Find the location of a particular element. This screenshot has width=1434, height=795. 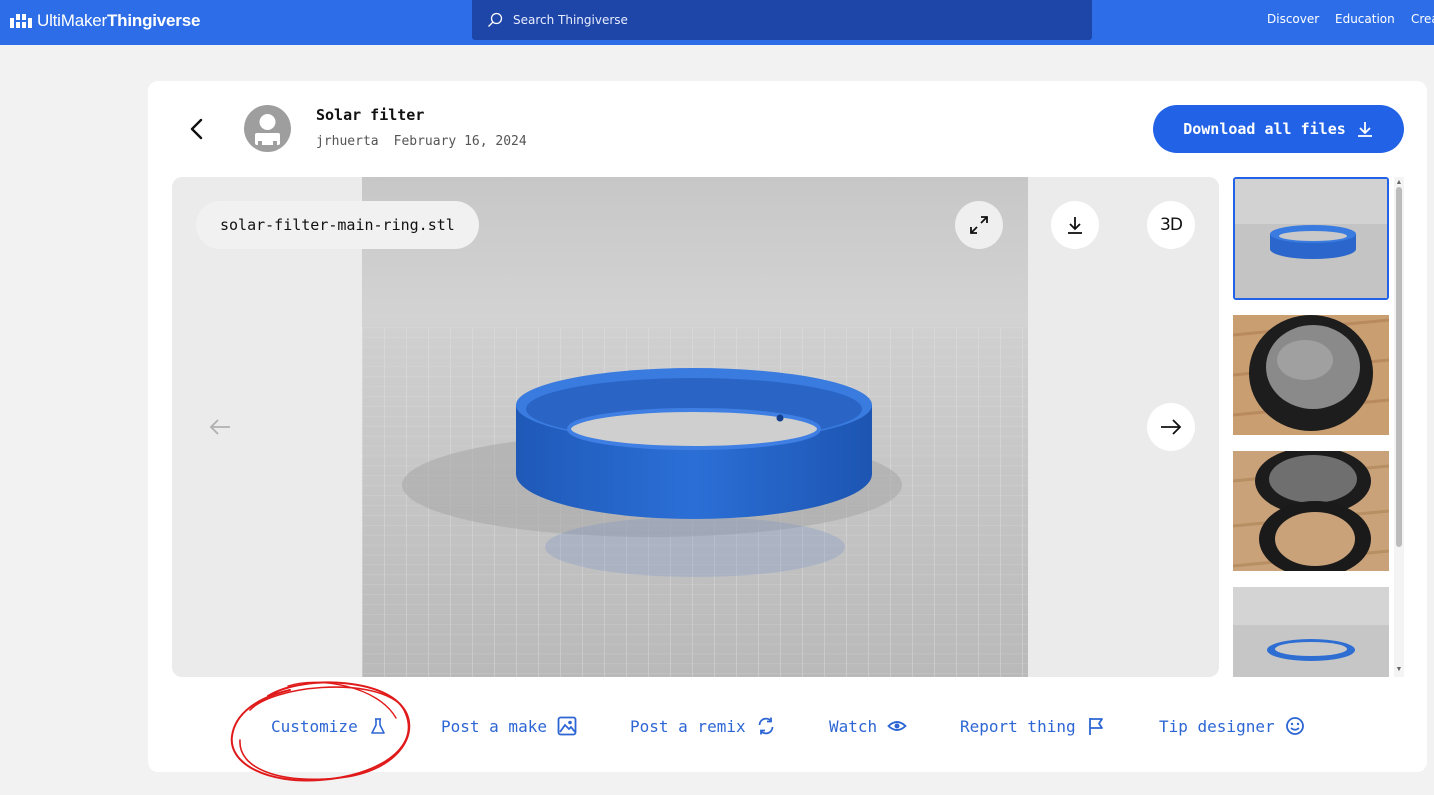

nav-create: Crea is located at coordinates (1422, 19).